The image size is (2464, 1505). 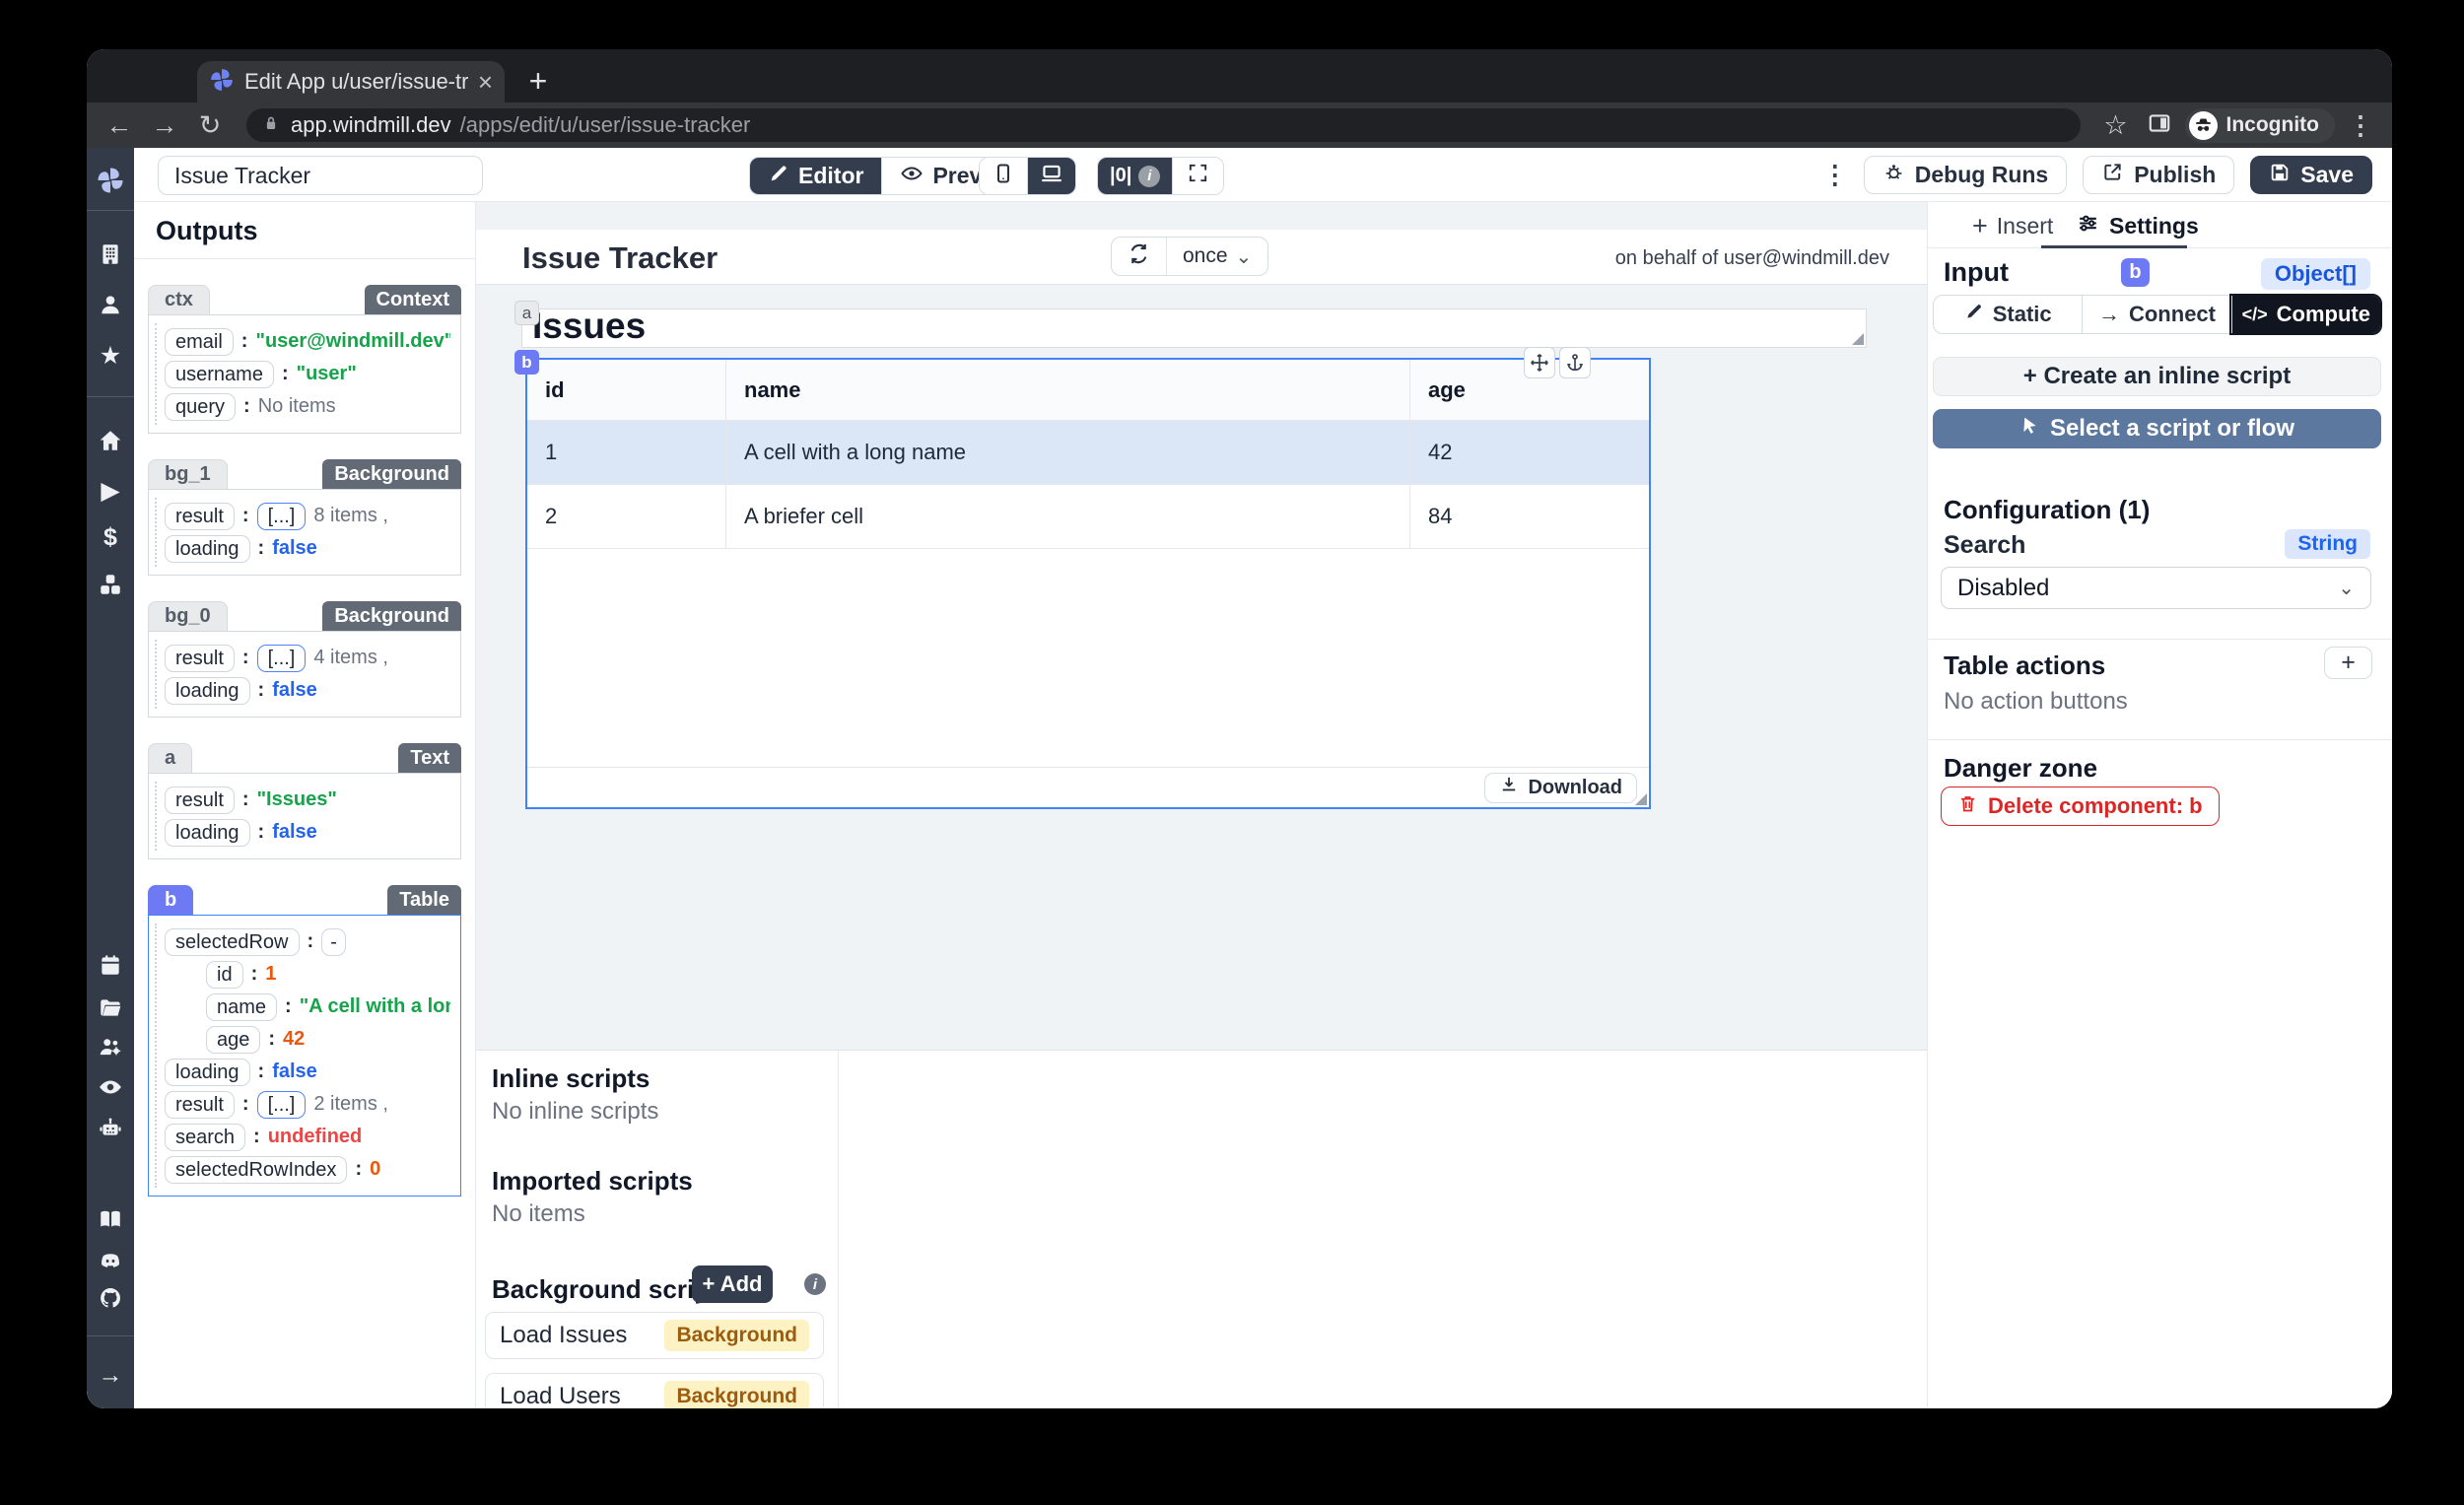 What do you see at coordinates (110, 1261) in the screenshot?
I see `discord-icon` at bounding box center [110, 1261].